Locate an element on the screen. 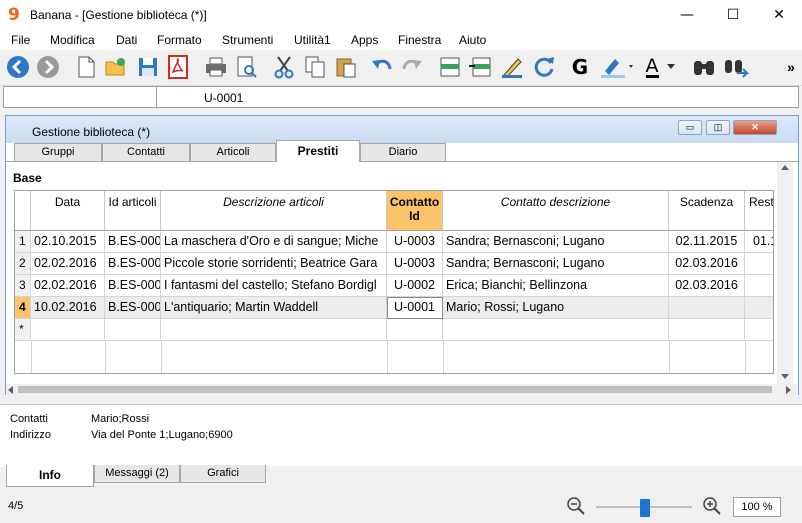 This screenshot has height=523, width=802. cell-reference-field is located at coordinates (80, 97).